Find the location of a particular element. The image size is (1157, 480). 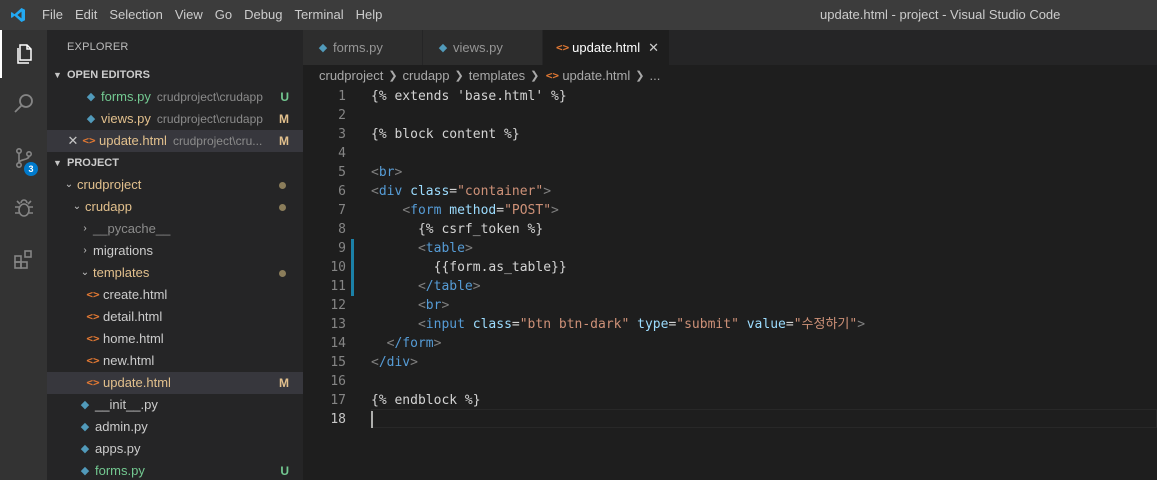

search-icon is located at coordinates (23, 104).